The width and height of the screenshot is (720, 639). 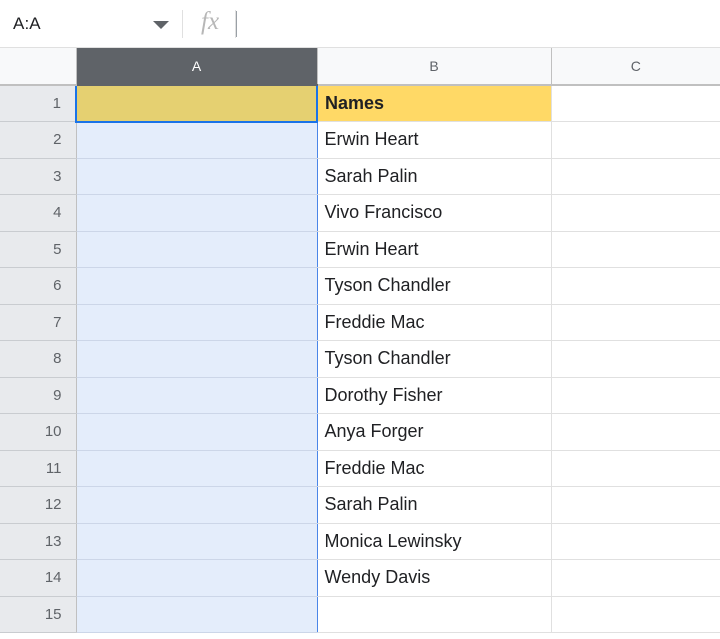 What do you see at coordinates (635, 505) in the screenshot?
I see `cell-C12` at bounding box center [635, 505].